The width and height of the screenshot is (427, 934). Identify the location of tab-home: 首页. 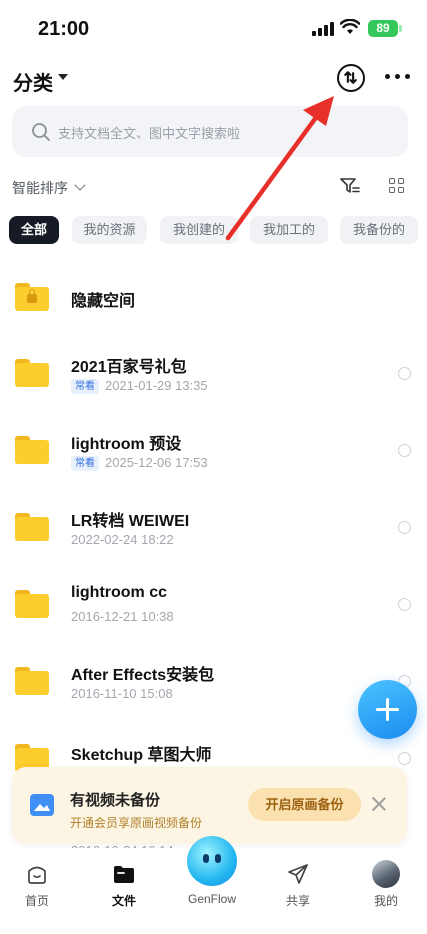
(37, 883).